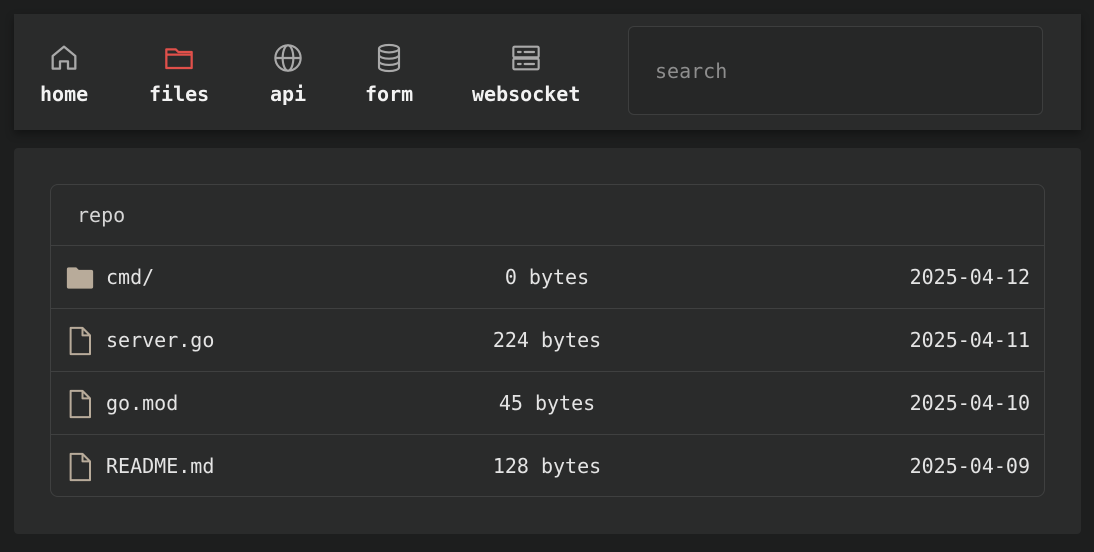 The width and height of the screenshot is (1094, 552). Describe the element at coordinates (526, 94) in the screenshot. I see `nav-label-websocket: websocket` at that location.